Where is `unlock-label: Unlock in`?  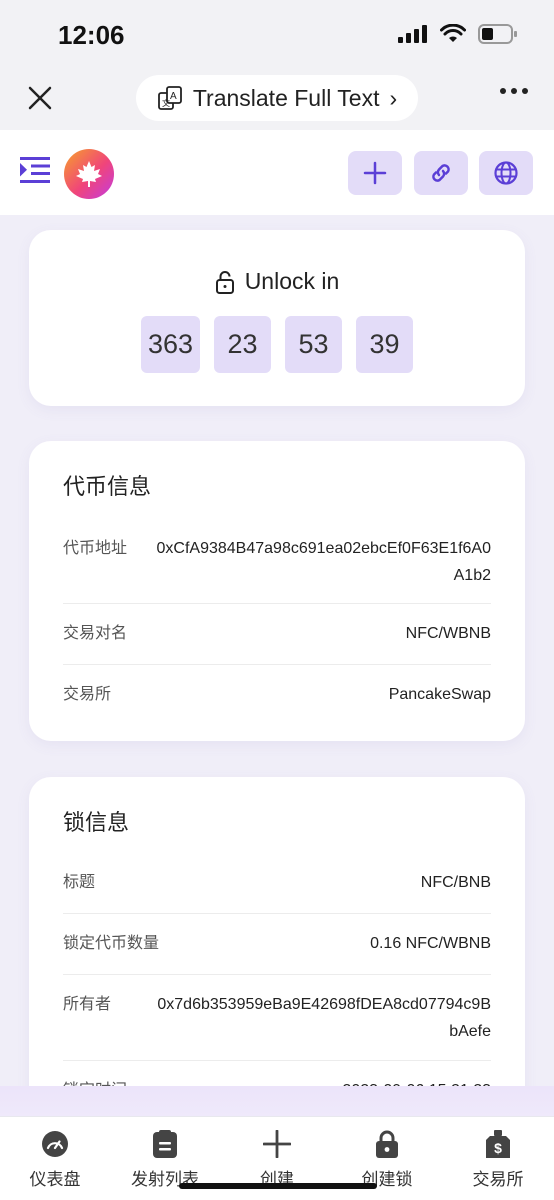 unlock-label: Unlock in is located at coordinates (292, 281).